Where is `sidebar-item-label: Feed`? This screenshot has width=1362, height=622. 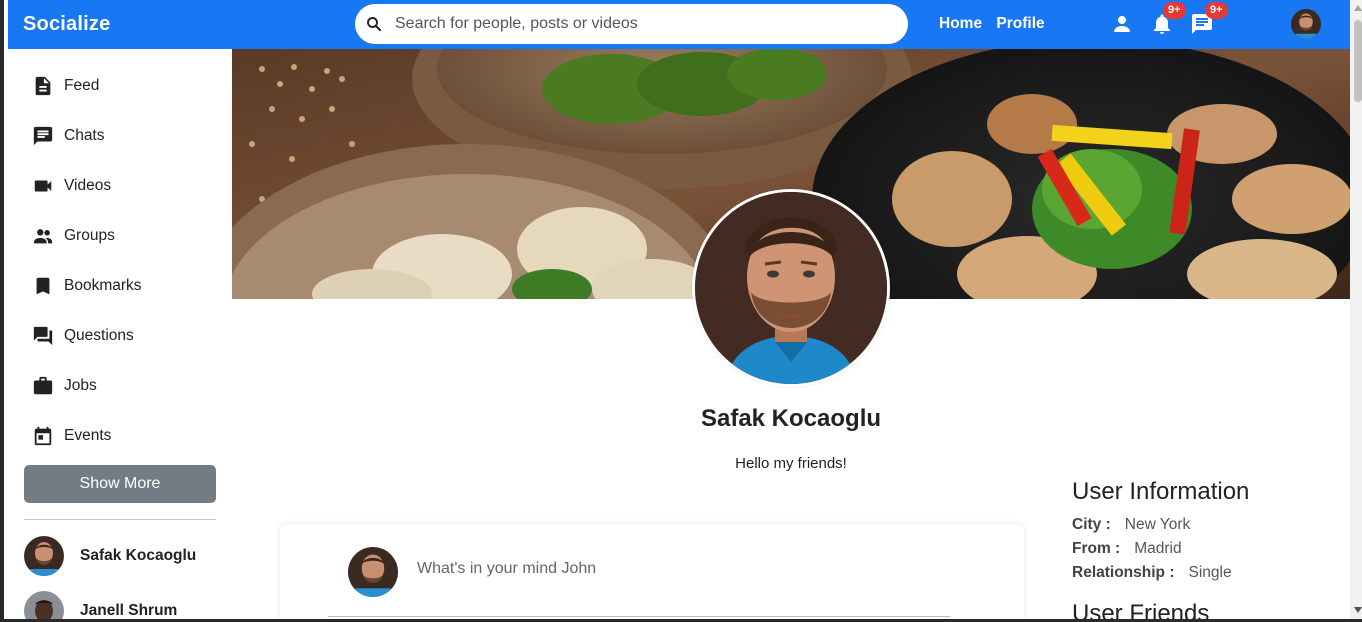
sidebar-item-label: Feed is located at coordinates (82, 85).